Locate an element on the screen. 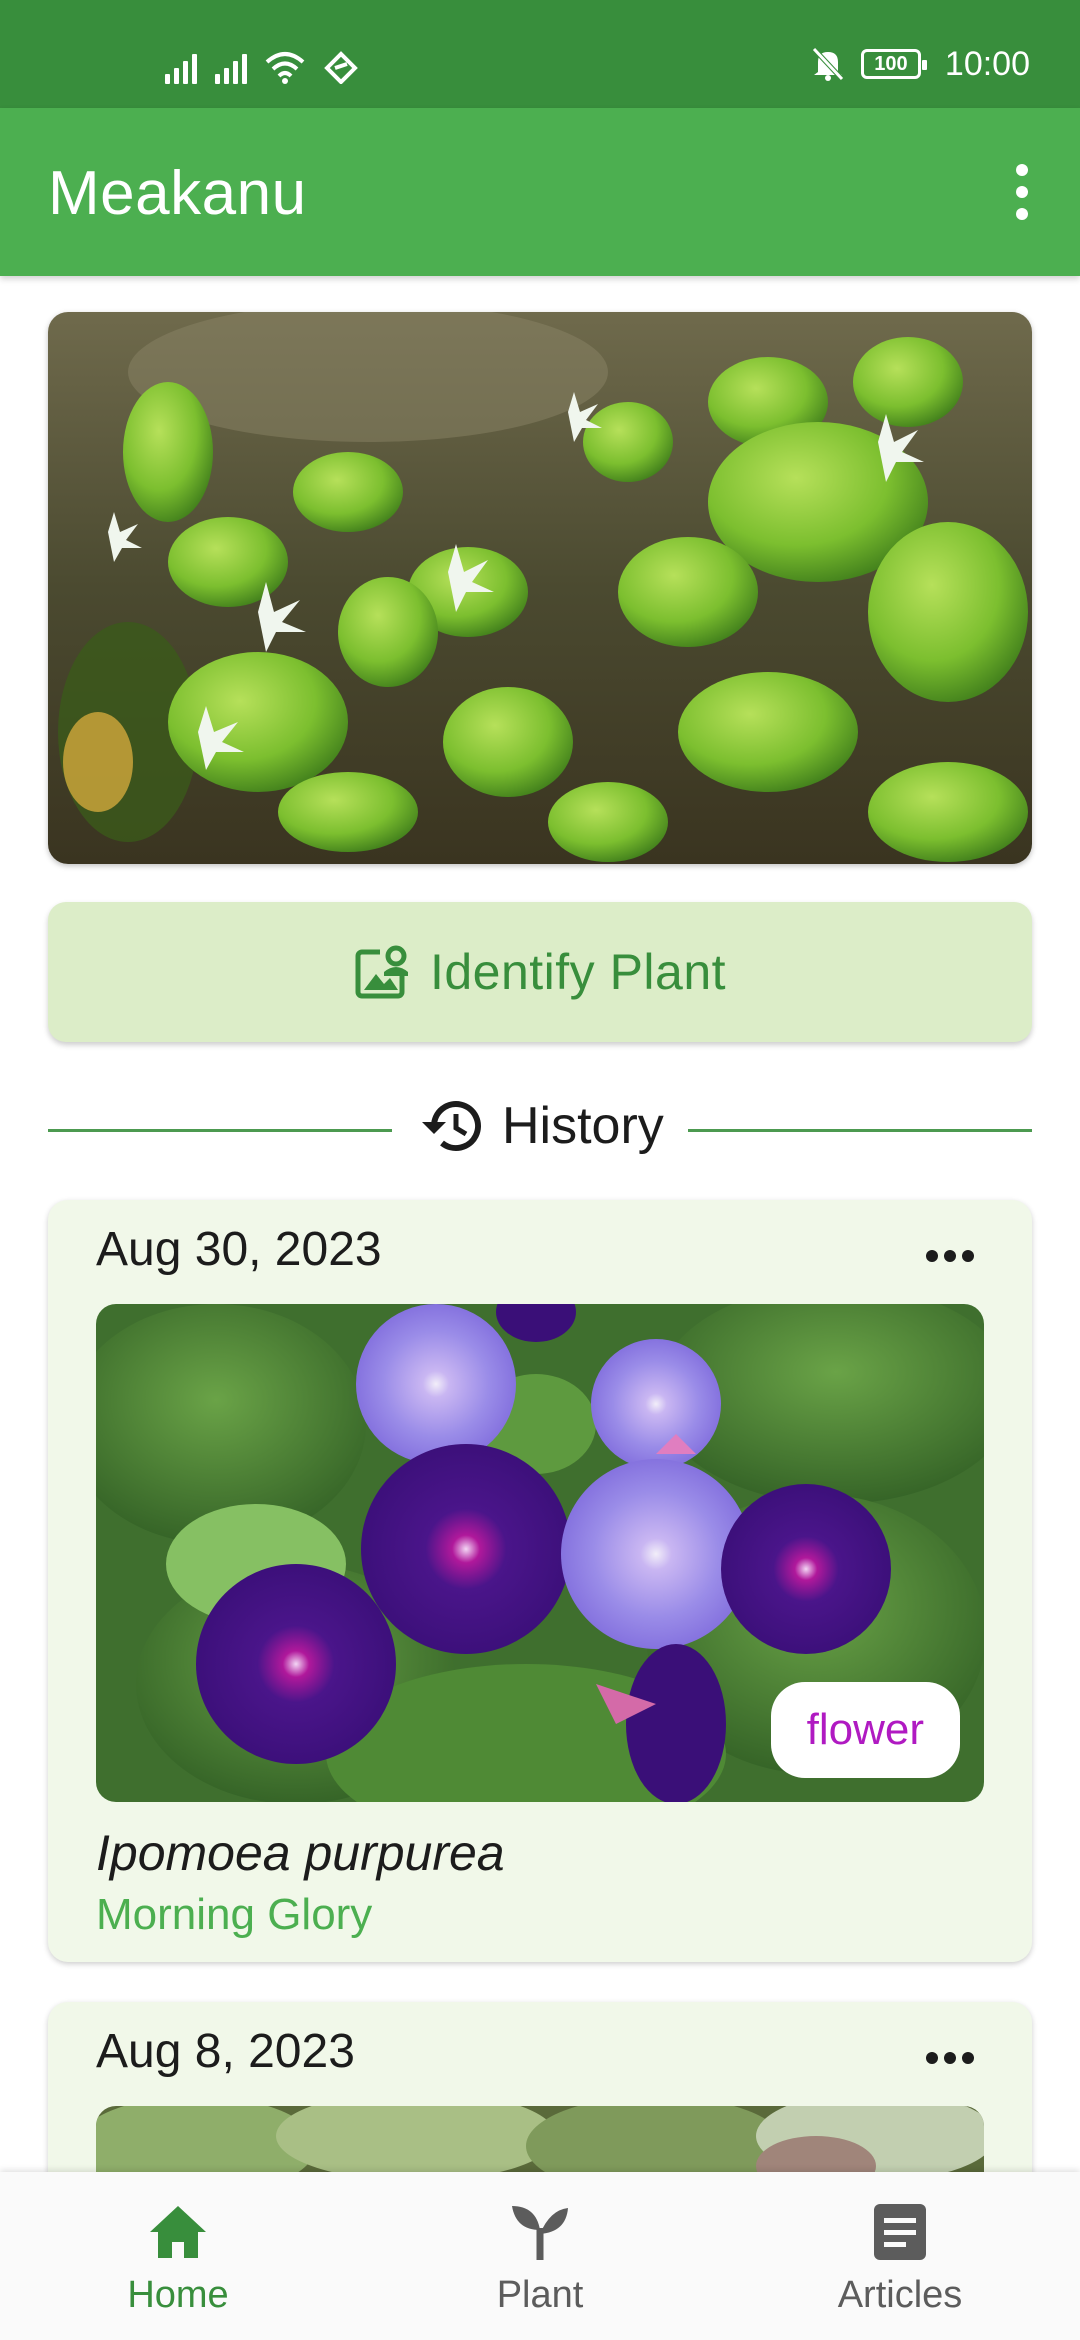 The width and height of the screenshot is (1080, 2340). mute-icon is located at coordinates (828, 64).